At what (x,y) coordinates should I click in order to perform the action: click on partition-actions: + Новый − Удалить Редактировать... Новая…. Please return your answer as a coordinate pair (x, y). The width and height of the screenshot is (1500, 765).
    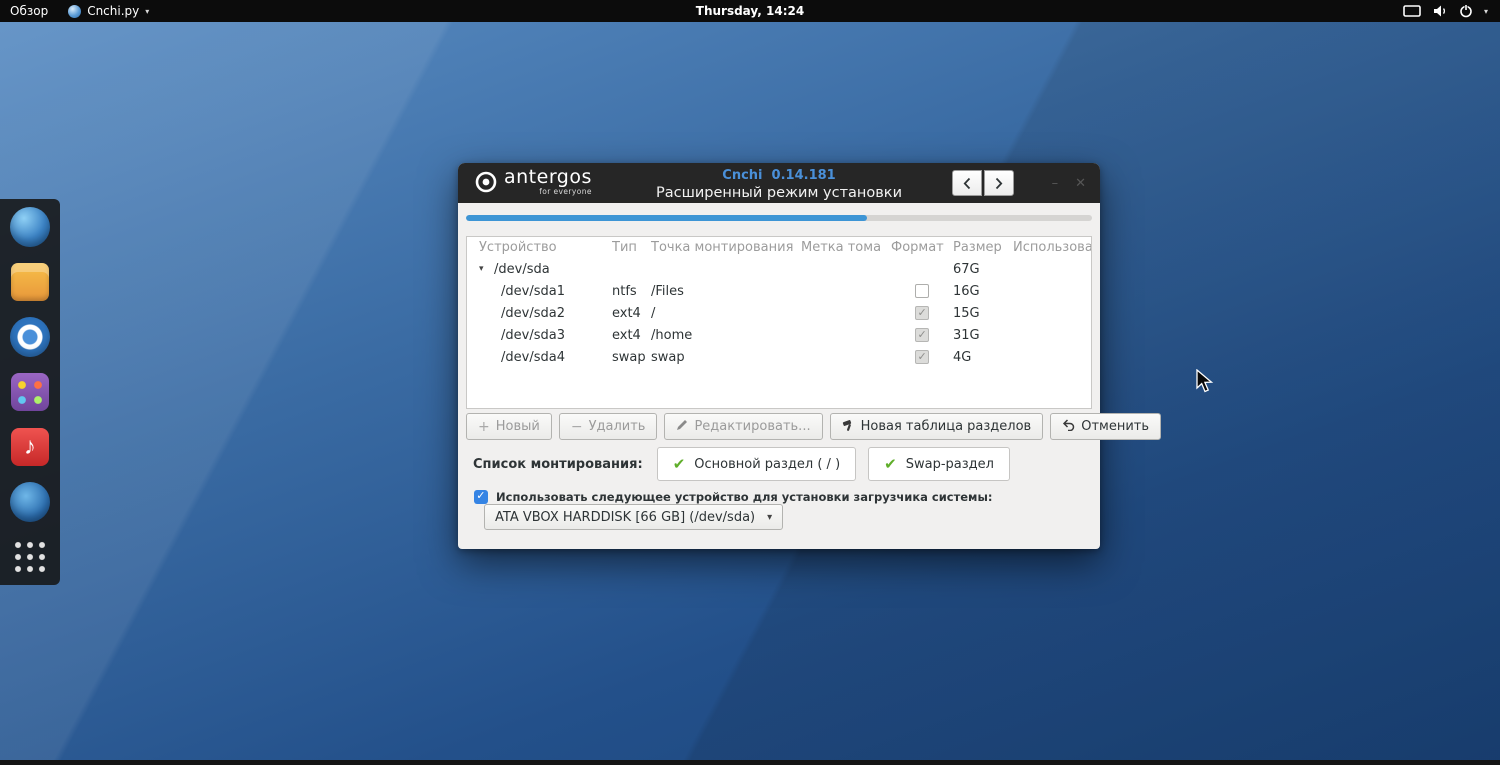
    Looking at the image, I should click on (814, 426).